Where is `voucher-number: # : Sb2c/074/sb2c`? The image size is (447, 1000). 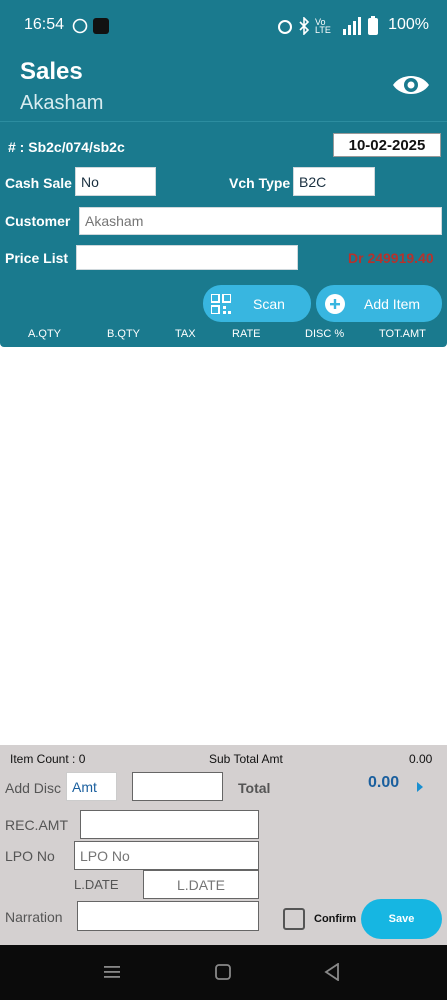
voucher-number: # : Sb2c/074/sb2c is located at coordinates (66, 147).